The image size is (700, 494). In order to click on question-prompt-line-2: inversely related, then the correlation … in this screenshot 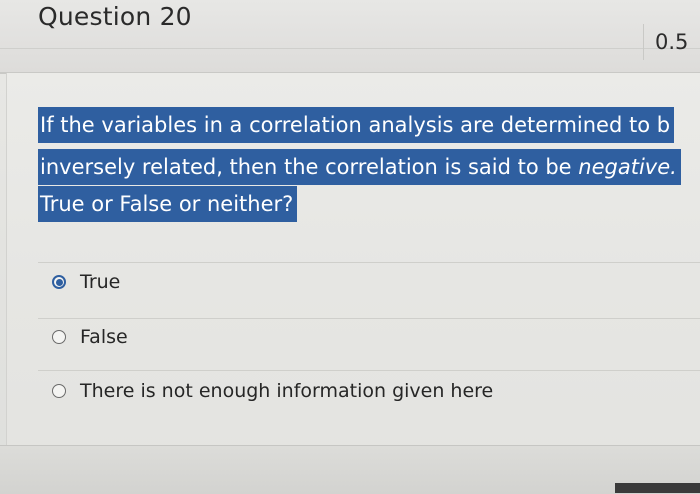, I will do `click(359, 167)`.